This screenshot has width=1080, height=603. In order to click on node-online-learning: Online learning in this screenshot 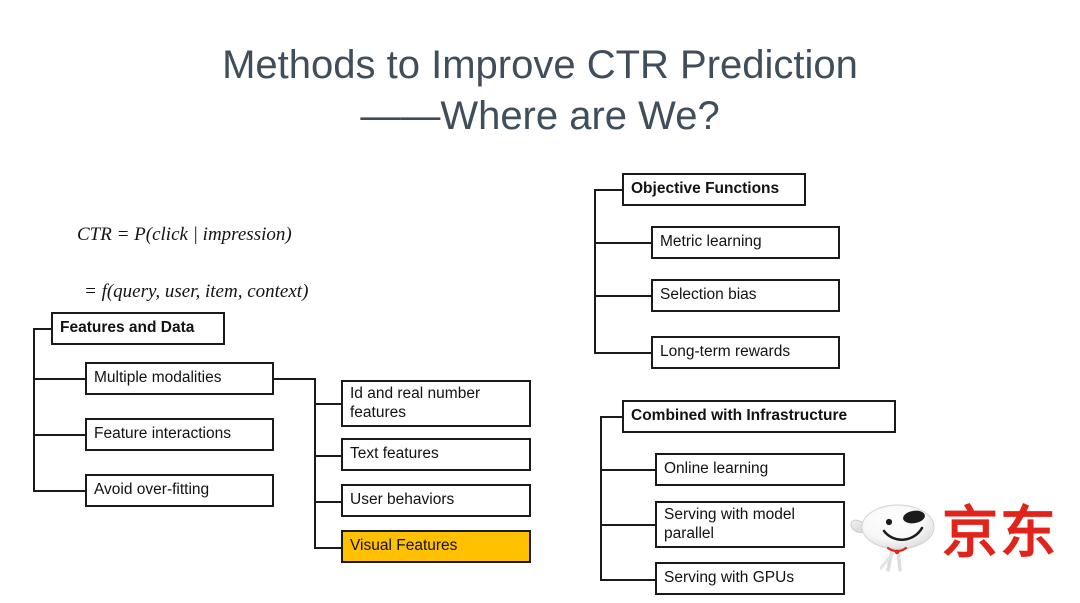, I will do `click(750, 469)`.